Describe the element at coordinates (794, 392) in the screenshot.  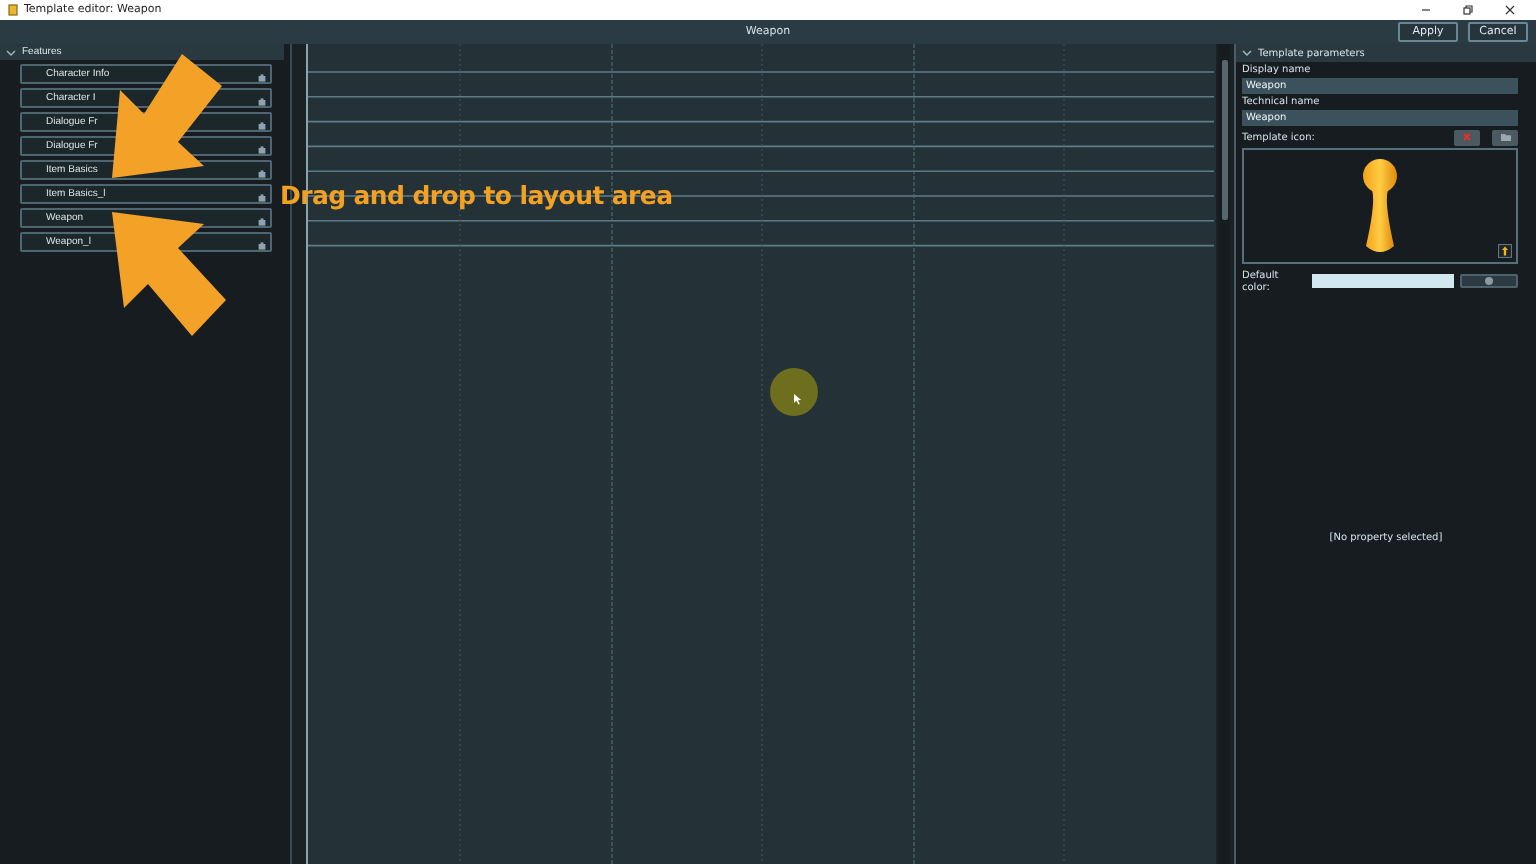
I see `click-highlight-icon` at that location.